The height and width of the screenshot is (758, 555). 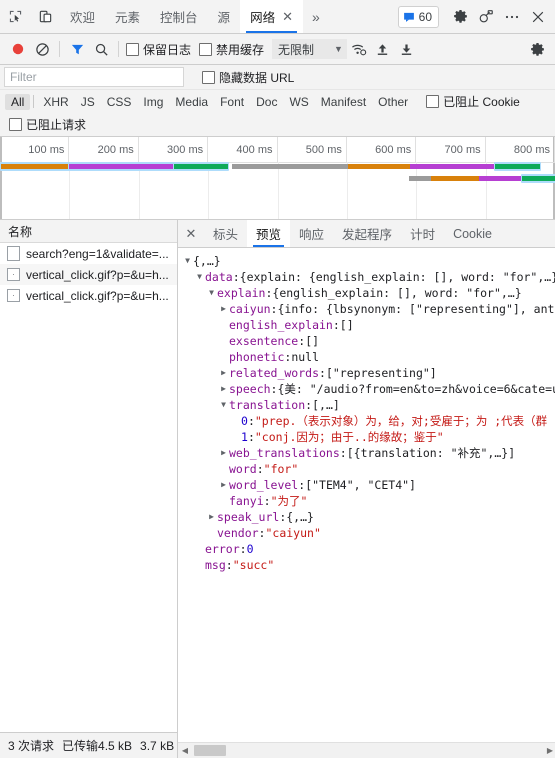 What do you see at coordinates (248, 77) in the screenshot?
I see `hide-data-urls-checkbox: 隐藏数据 URL` at bounding box center [248, 77].